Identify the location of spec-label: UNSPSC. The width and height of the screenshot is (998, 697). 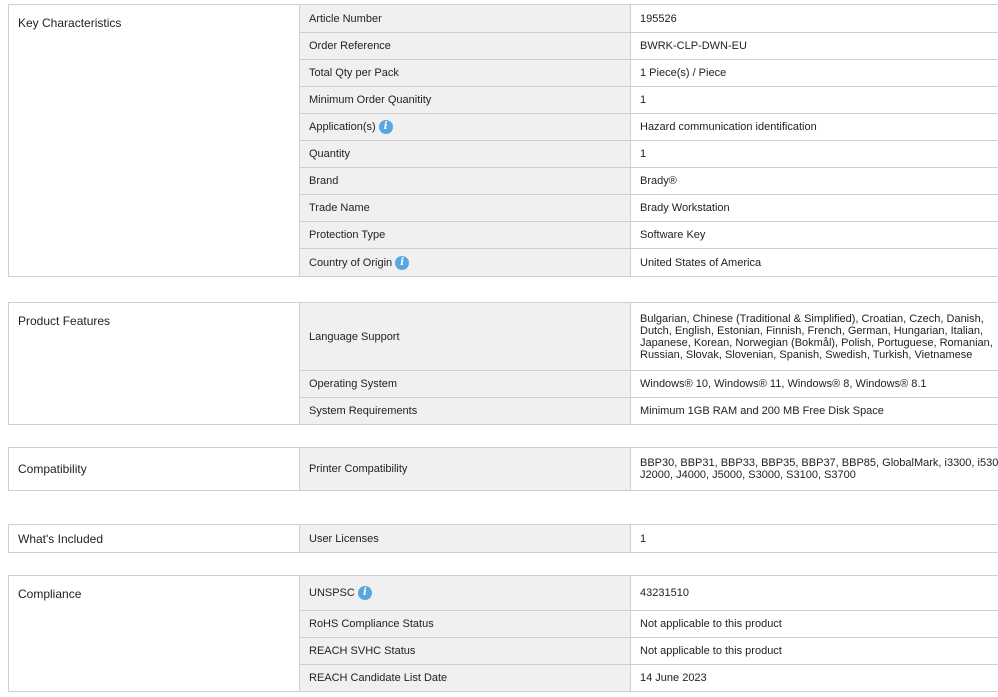
(332, 592).